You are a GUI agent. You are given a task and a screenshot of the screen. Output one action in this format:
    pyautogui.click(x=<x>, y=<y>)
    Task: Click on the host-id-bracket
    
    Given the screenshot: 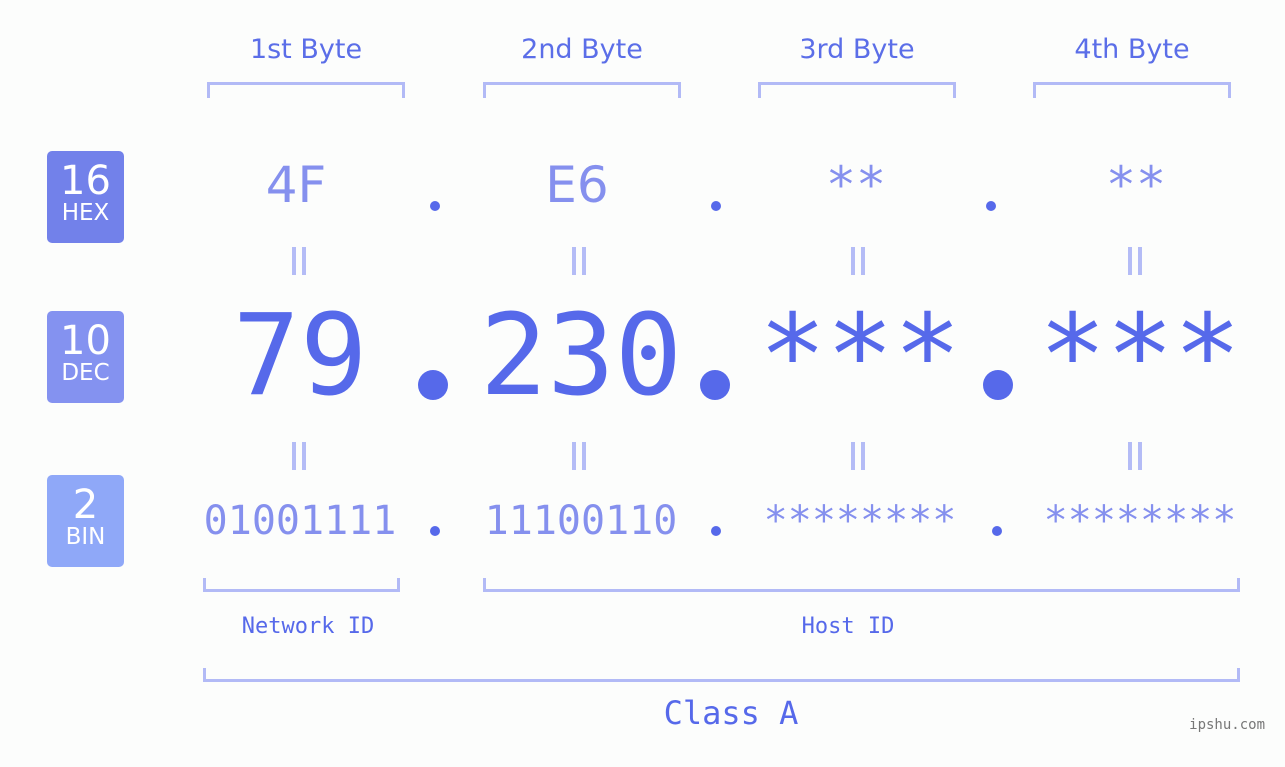 What is the action you would take?
    pyautogui.click(x=861, y=585)
    